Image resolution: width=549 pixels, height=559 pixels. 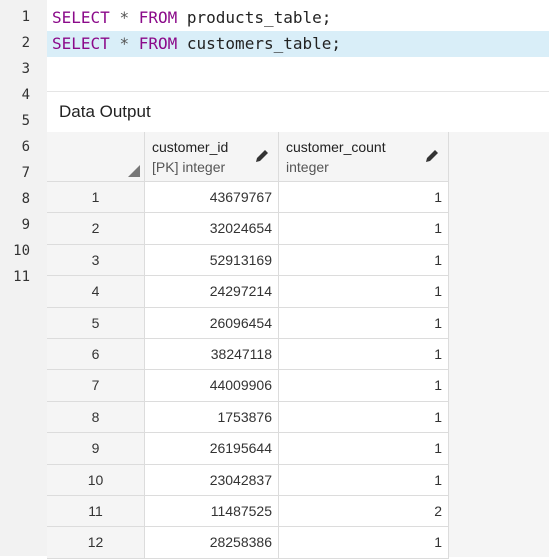 I want to click on table-row: 8 1753876 1, so click(x=248, y=417).